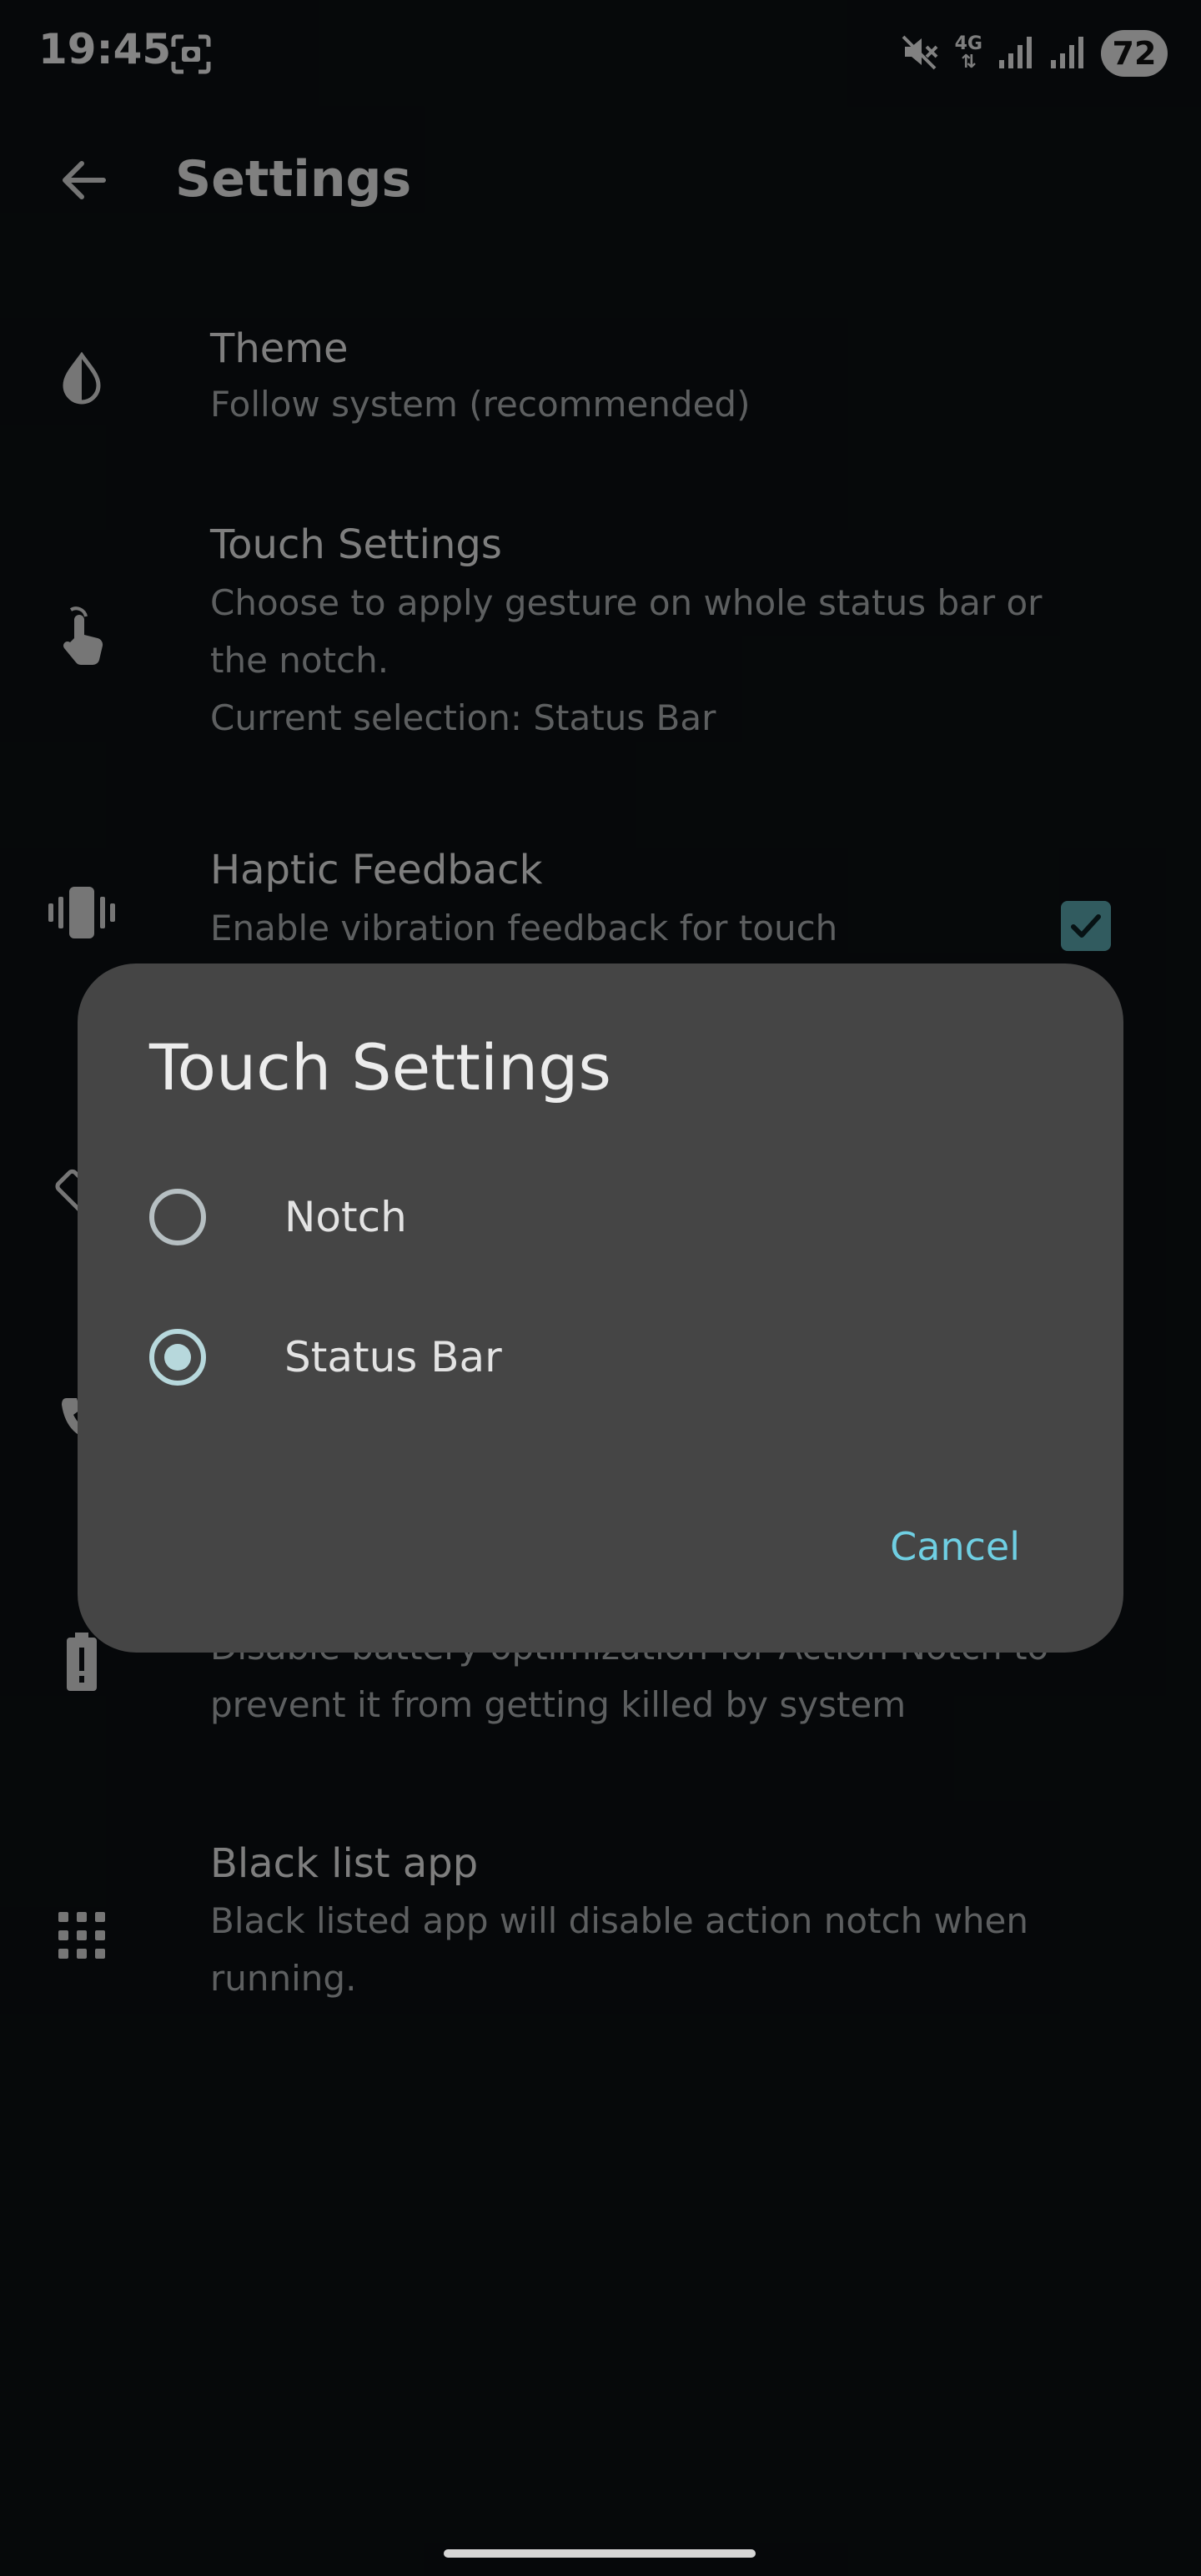  What do you see at coordinates (346, 1217) in the screenshot?
I see `option-label: Notch` at bounding box center [346, 1217].